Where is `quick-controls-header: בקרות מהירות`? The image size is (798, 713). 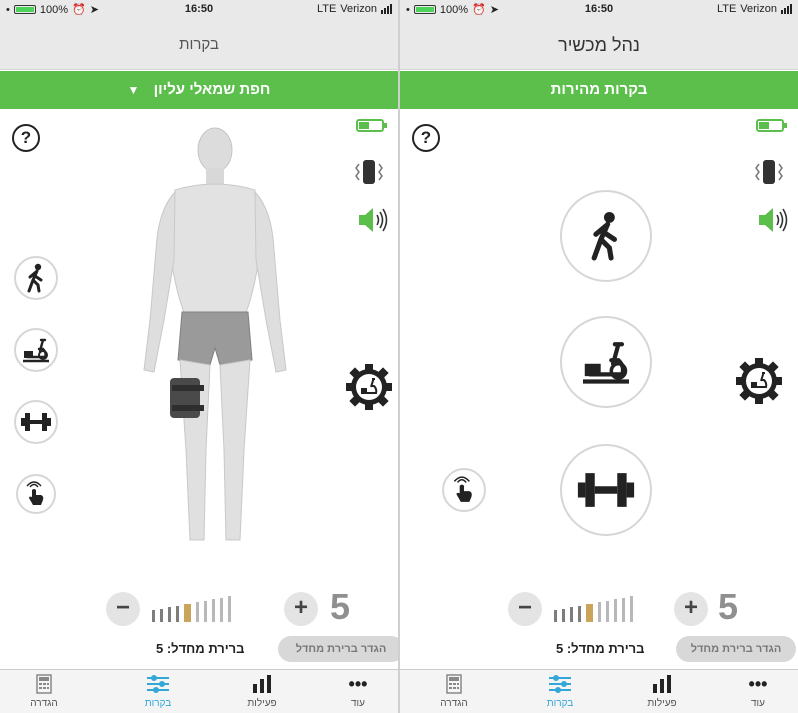
quick-controls-header: בקרות מהירות is located at coordinates (599, 90).